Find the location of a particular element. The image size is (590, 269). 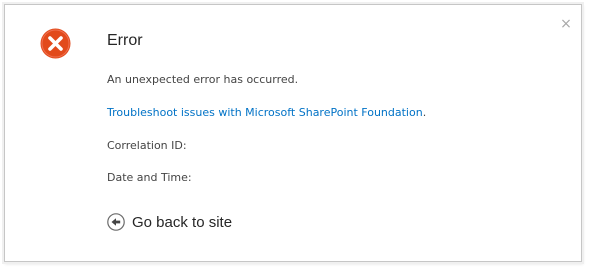

error-icon is located at coordinates (55, 43).